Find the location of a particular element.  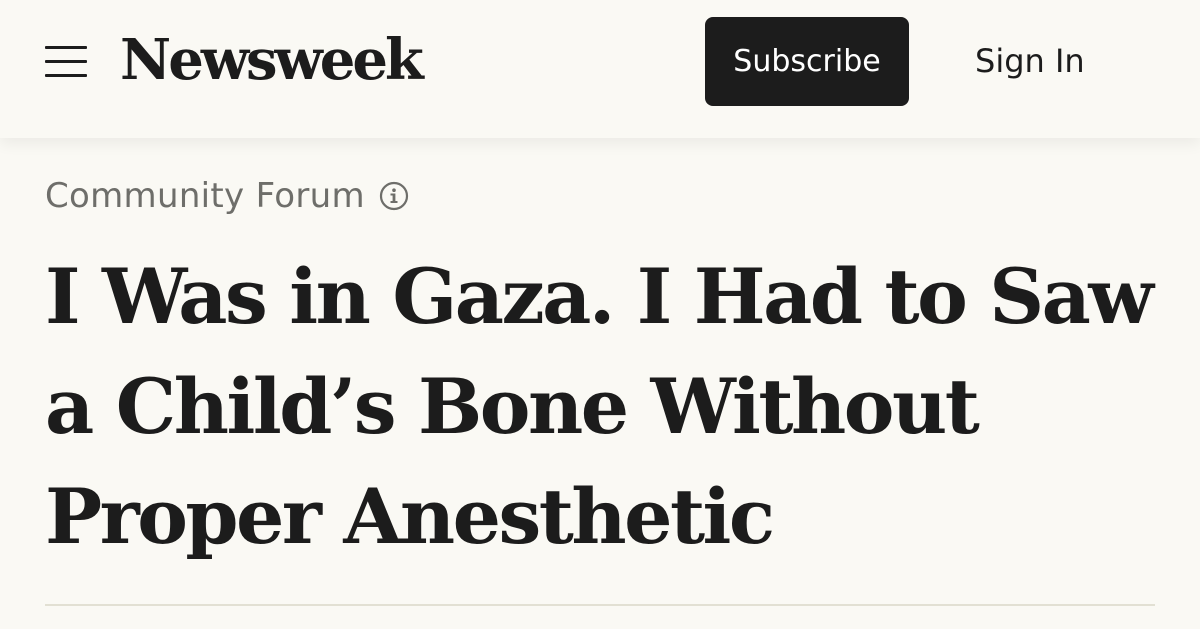

info-icon is located at coordinates (394, 196).